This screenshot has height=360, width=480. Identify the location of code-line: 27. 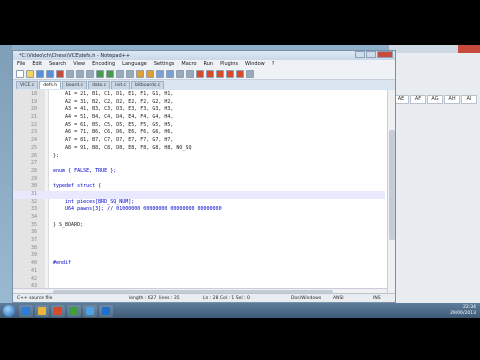
(199, 164).